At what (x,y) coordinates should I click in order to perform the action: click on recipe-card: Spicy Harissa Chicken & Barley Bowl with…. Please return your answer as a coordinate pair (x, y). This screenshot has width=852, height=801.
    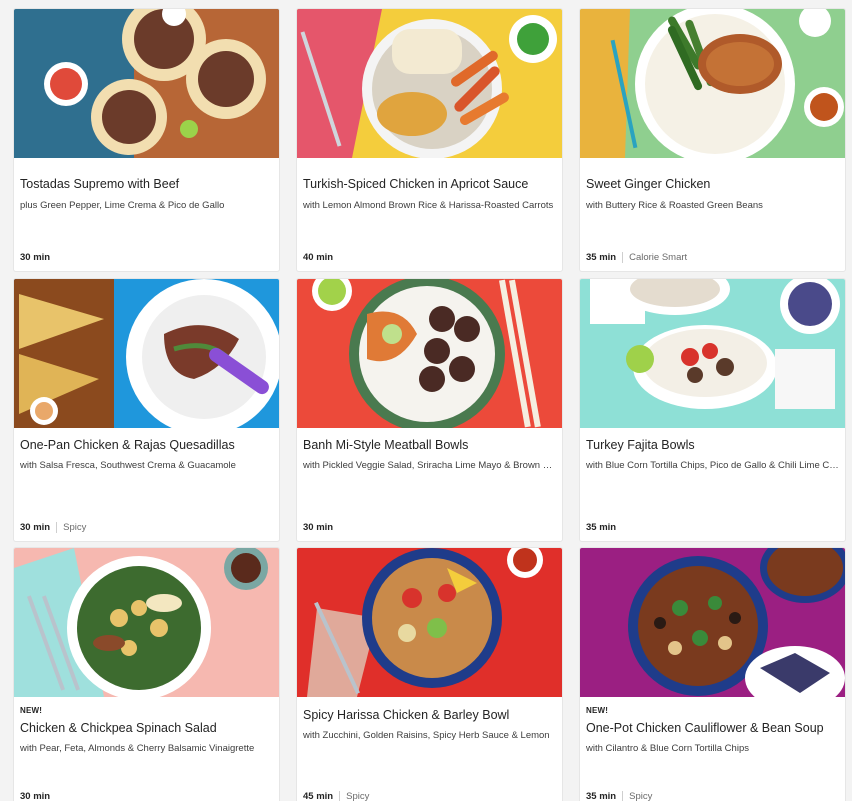
    Looking at the image, I should click on (429, 674).